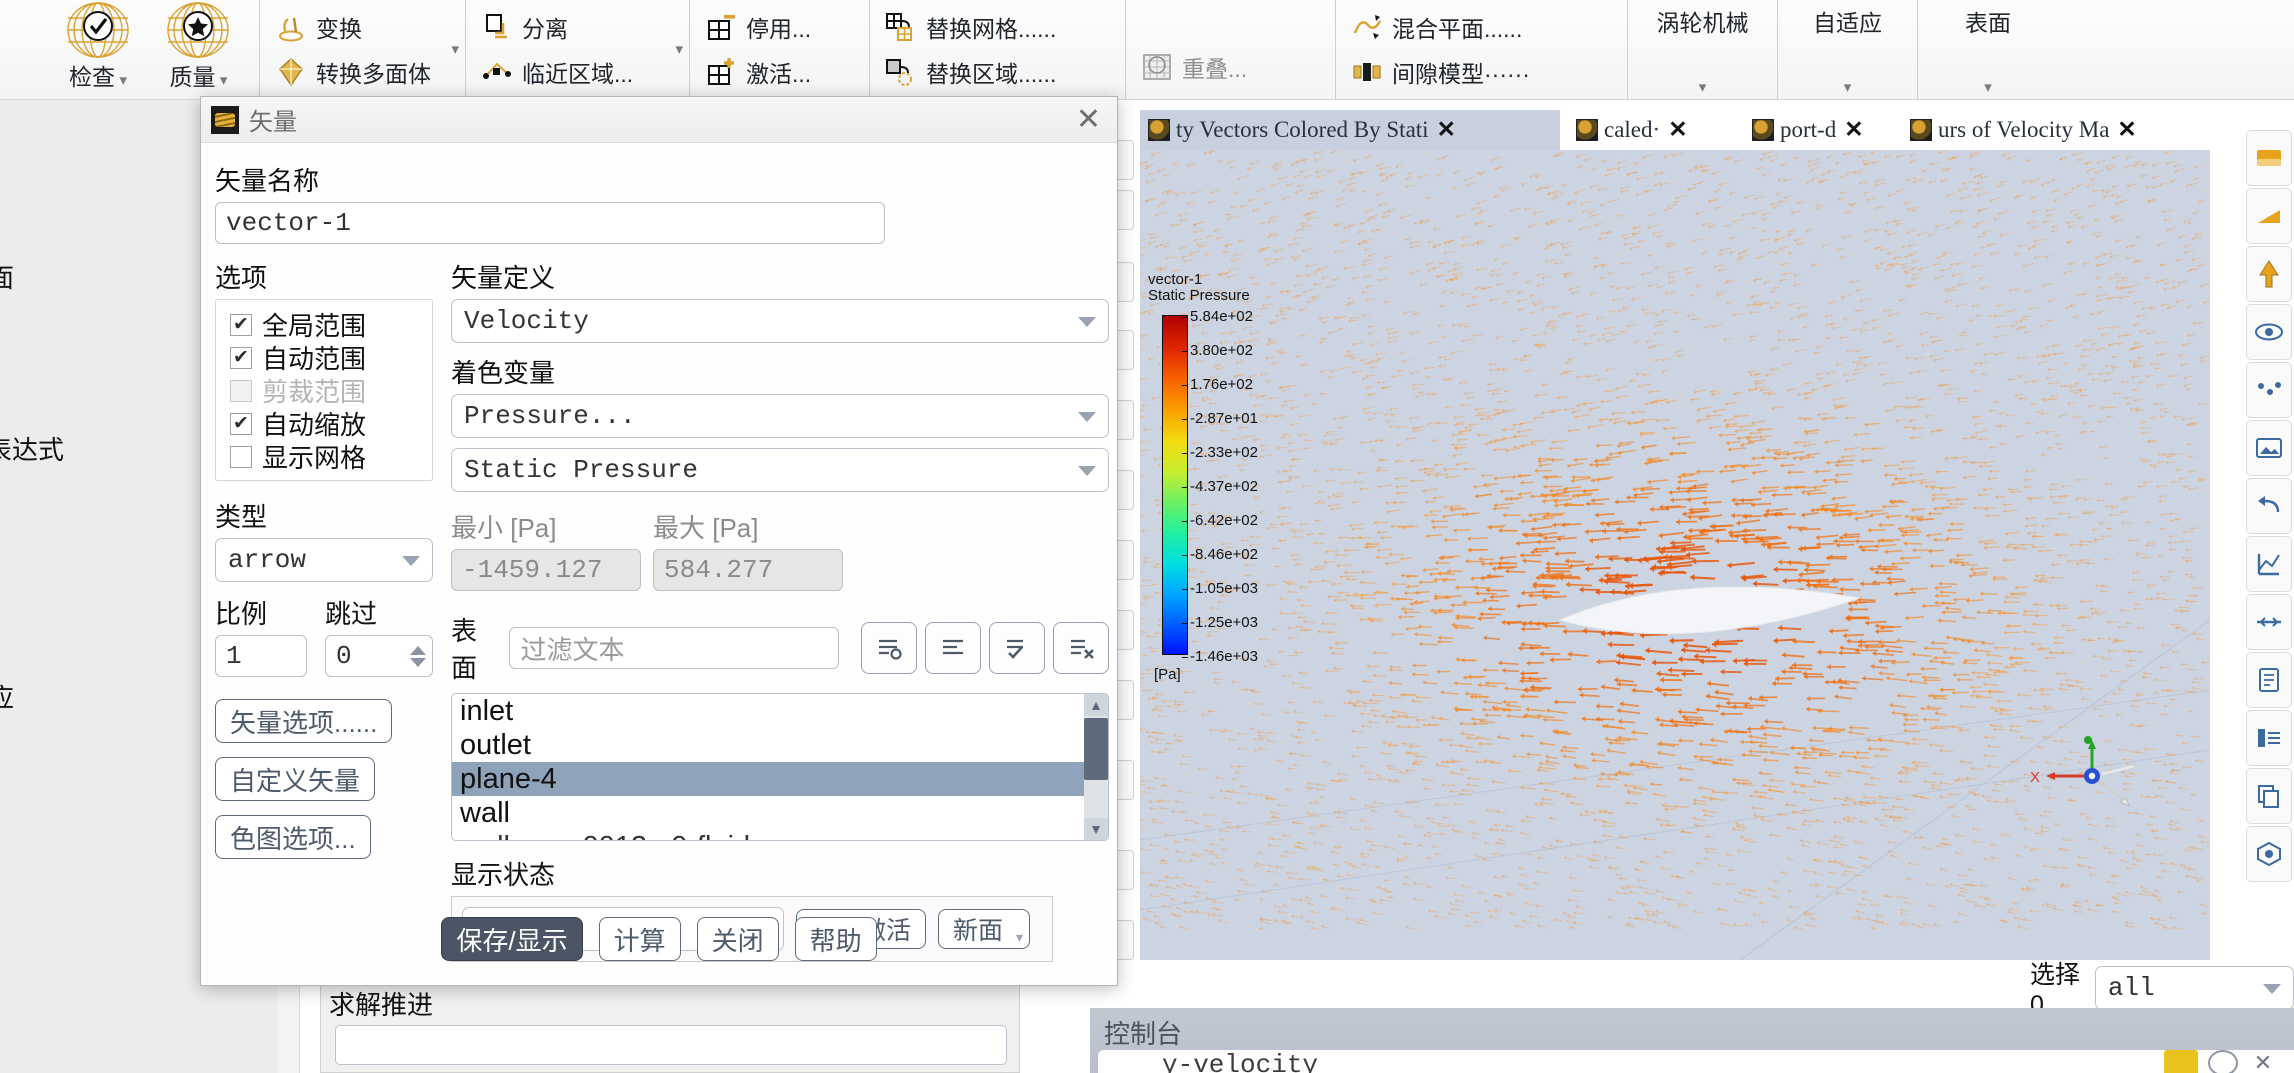 The image size is (2294, 1073). Describe the element at coordinates (1017, 648) in the screenshot. I see `select-all-surfaces-button` at that location.